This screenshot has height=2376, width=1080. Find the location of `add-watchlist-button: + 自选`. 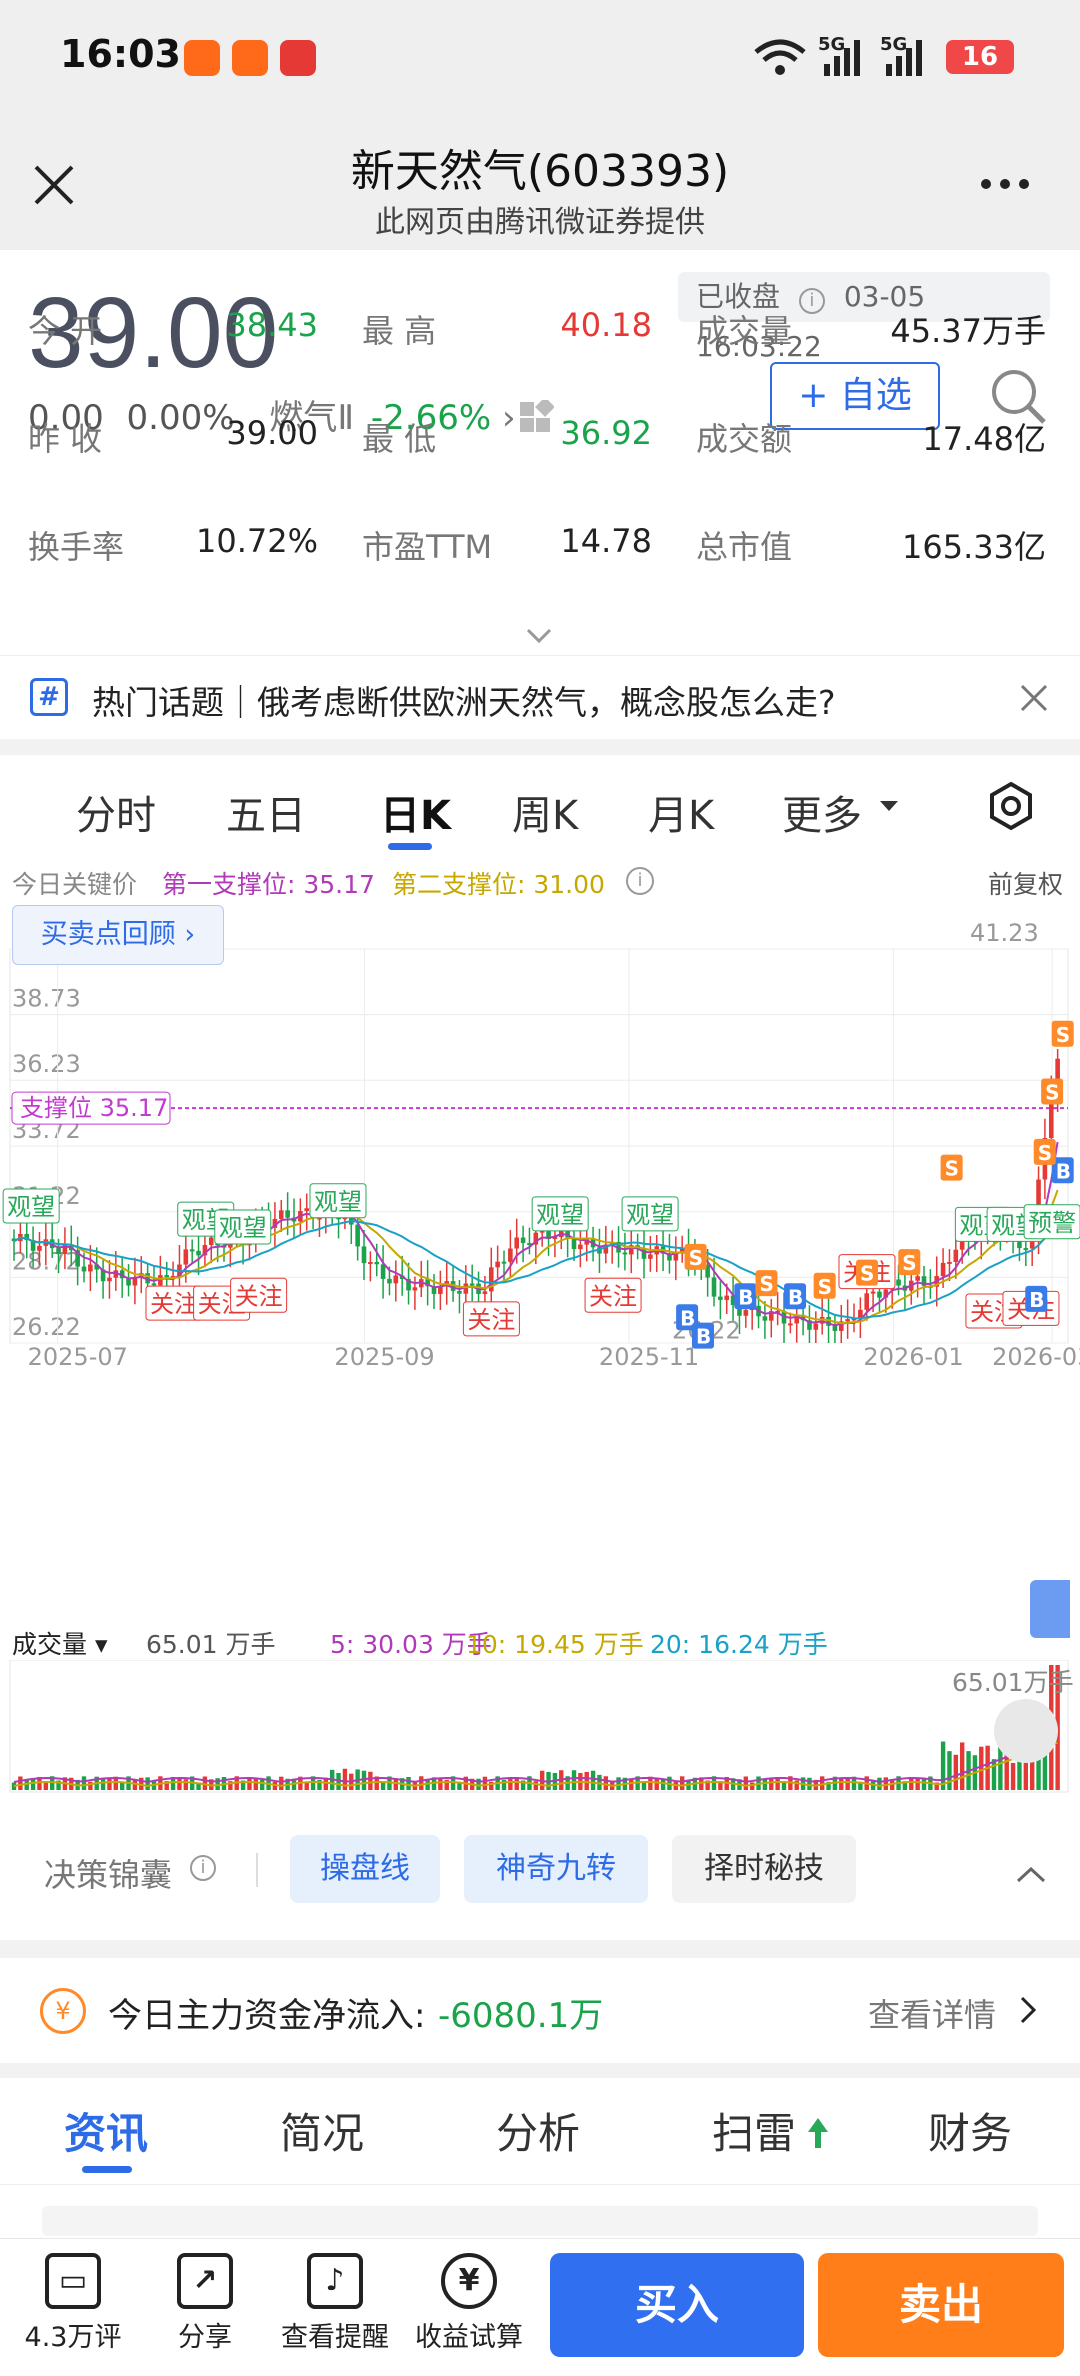

add-watchlist-button: + 自选 is located at coordinates (855, 396).